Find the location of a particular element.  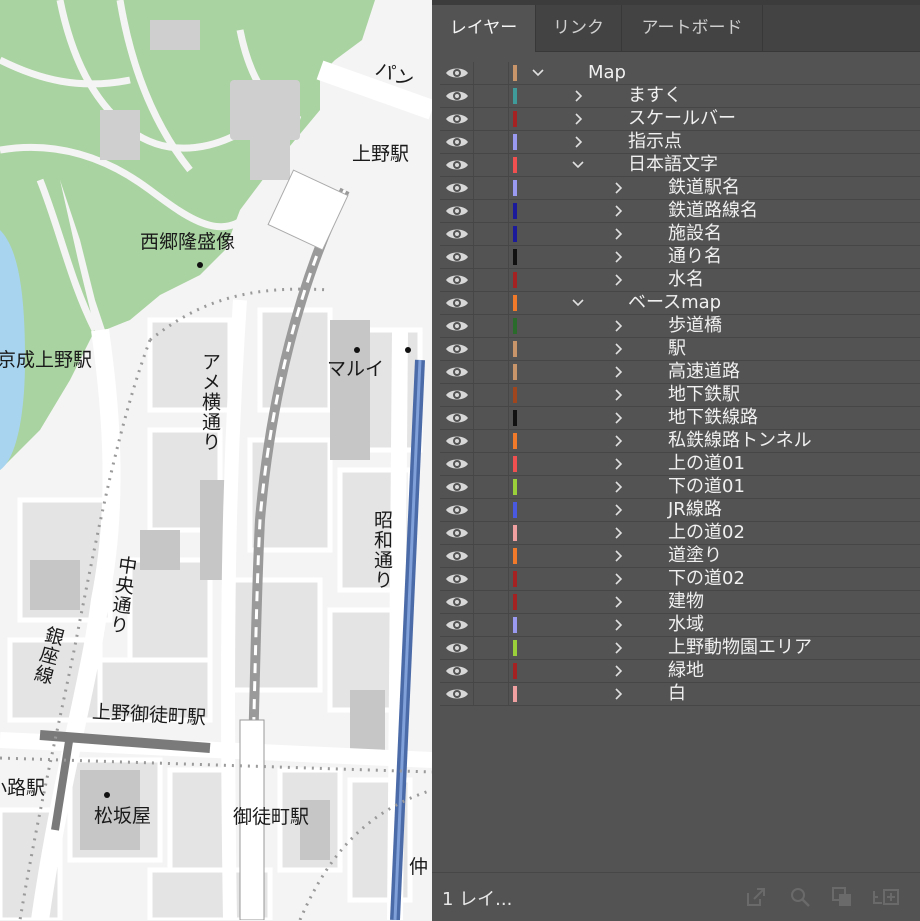

search-icon is located at coordinates (800, 897).